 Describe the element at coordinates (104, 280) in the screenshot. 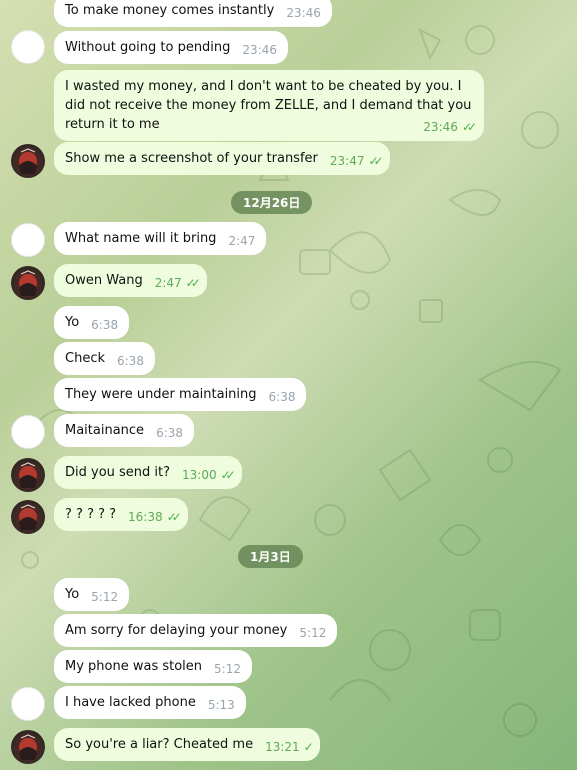

I see `message-text: Owen Wang` at that location.